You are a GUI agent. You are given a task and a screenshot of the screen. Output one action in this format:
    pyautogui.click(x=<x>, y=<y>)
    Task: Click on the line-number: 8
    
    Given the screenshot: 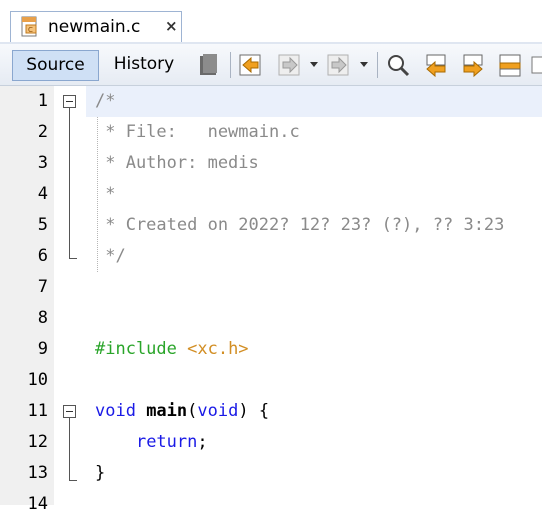 What is the action you would take?
    pyautogui.click(x=42, y=318)
    